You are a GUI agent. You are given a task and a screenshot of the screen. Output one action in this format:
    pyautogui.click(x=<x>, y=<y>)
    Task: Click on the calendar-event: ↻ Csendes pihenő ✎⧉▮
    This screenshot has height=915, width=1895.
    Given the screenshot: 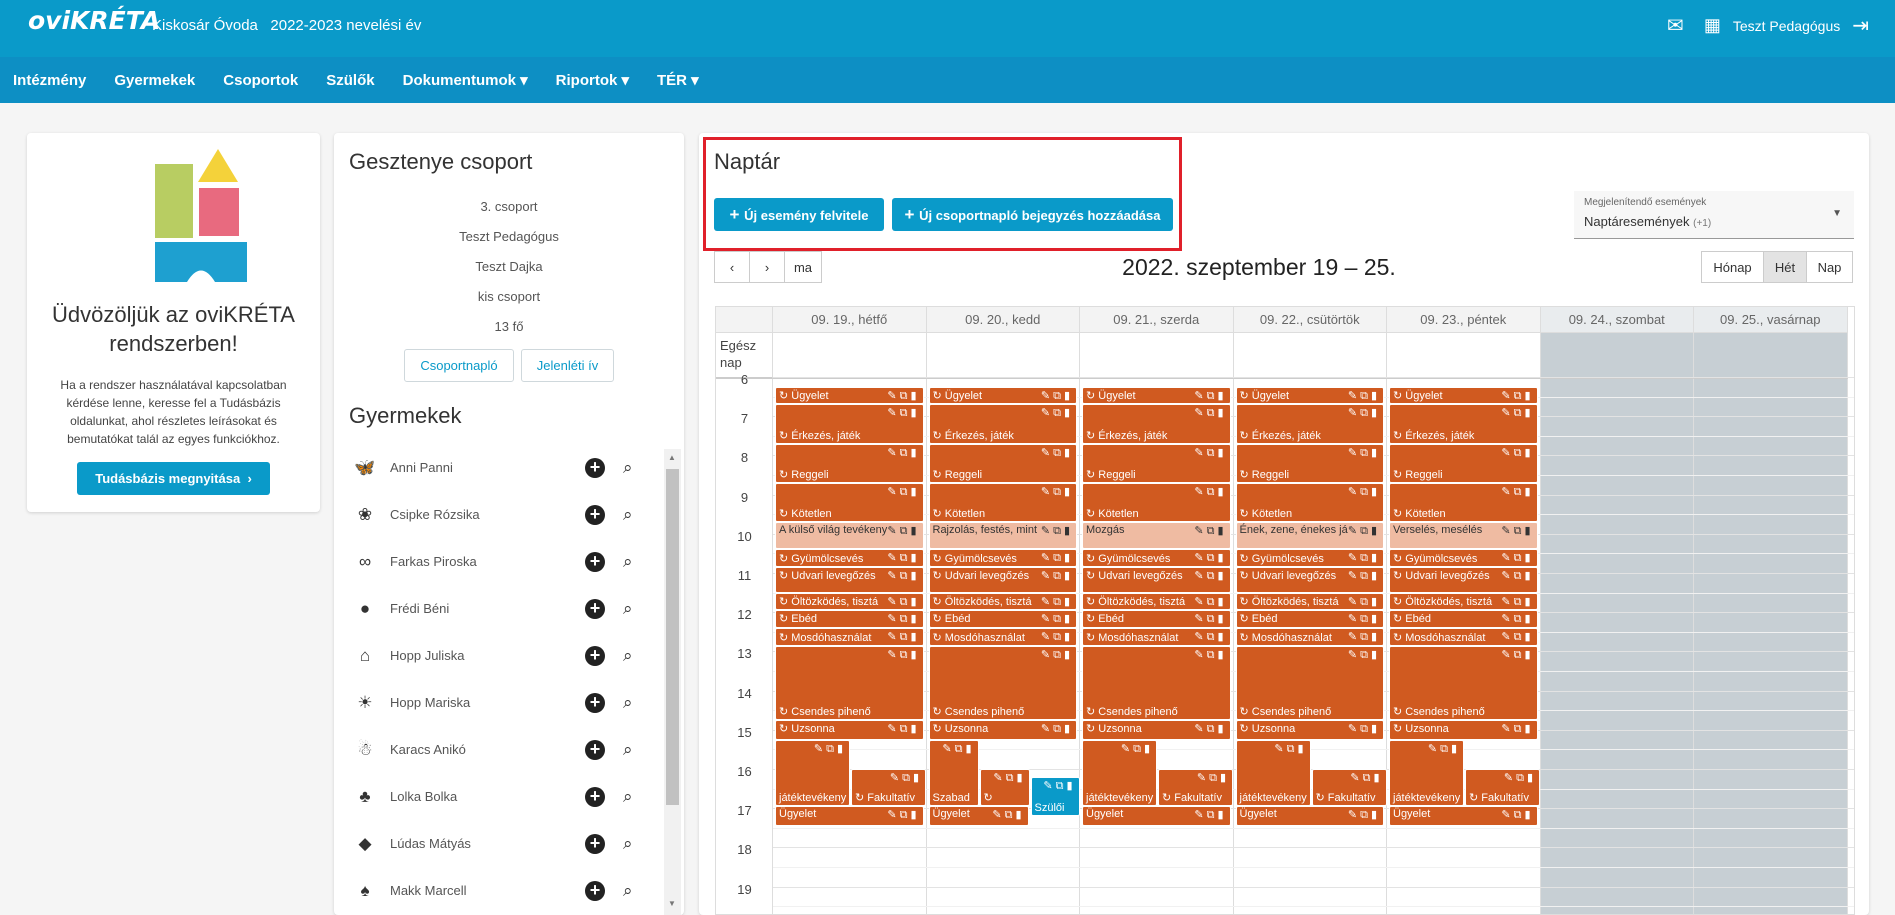 What is the action you would take?
    pyautogui.click(x=1309, y=682)
    